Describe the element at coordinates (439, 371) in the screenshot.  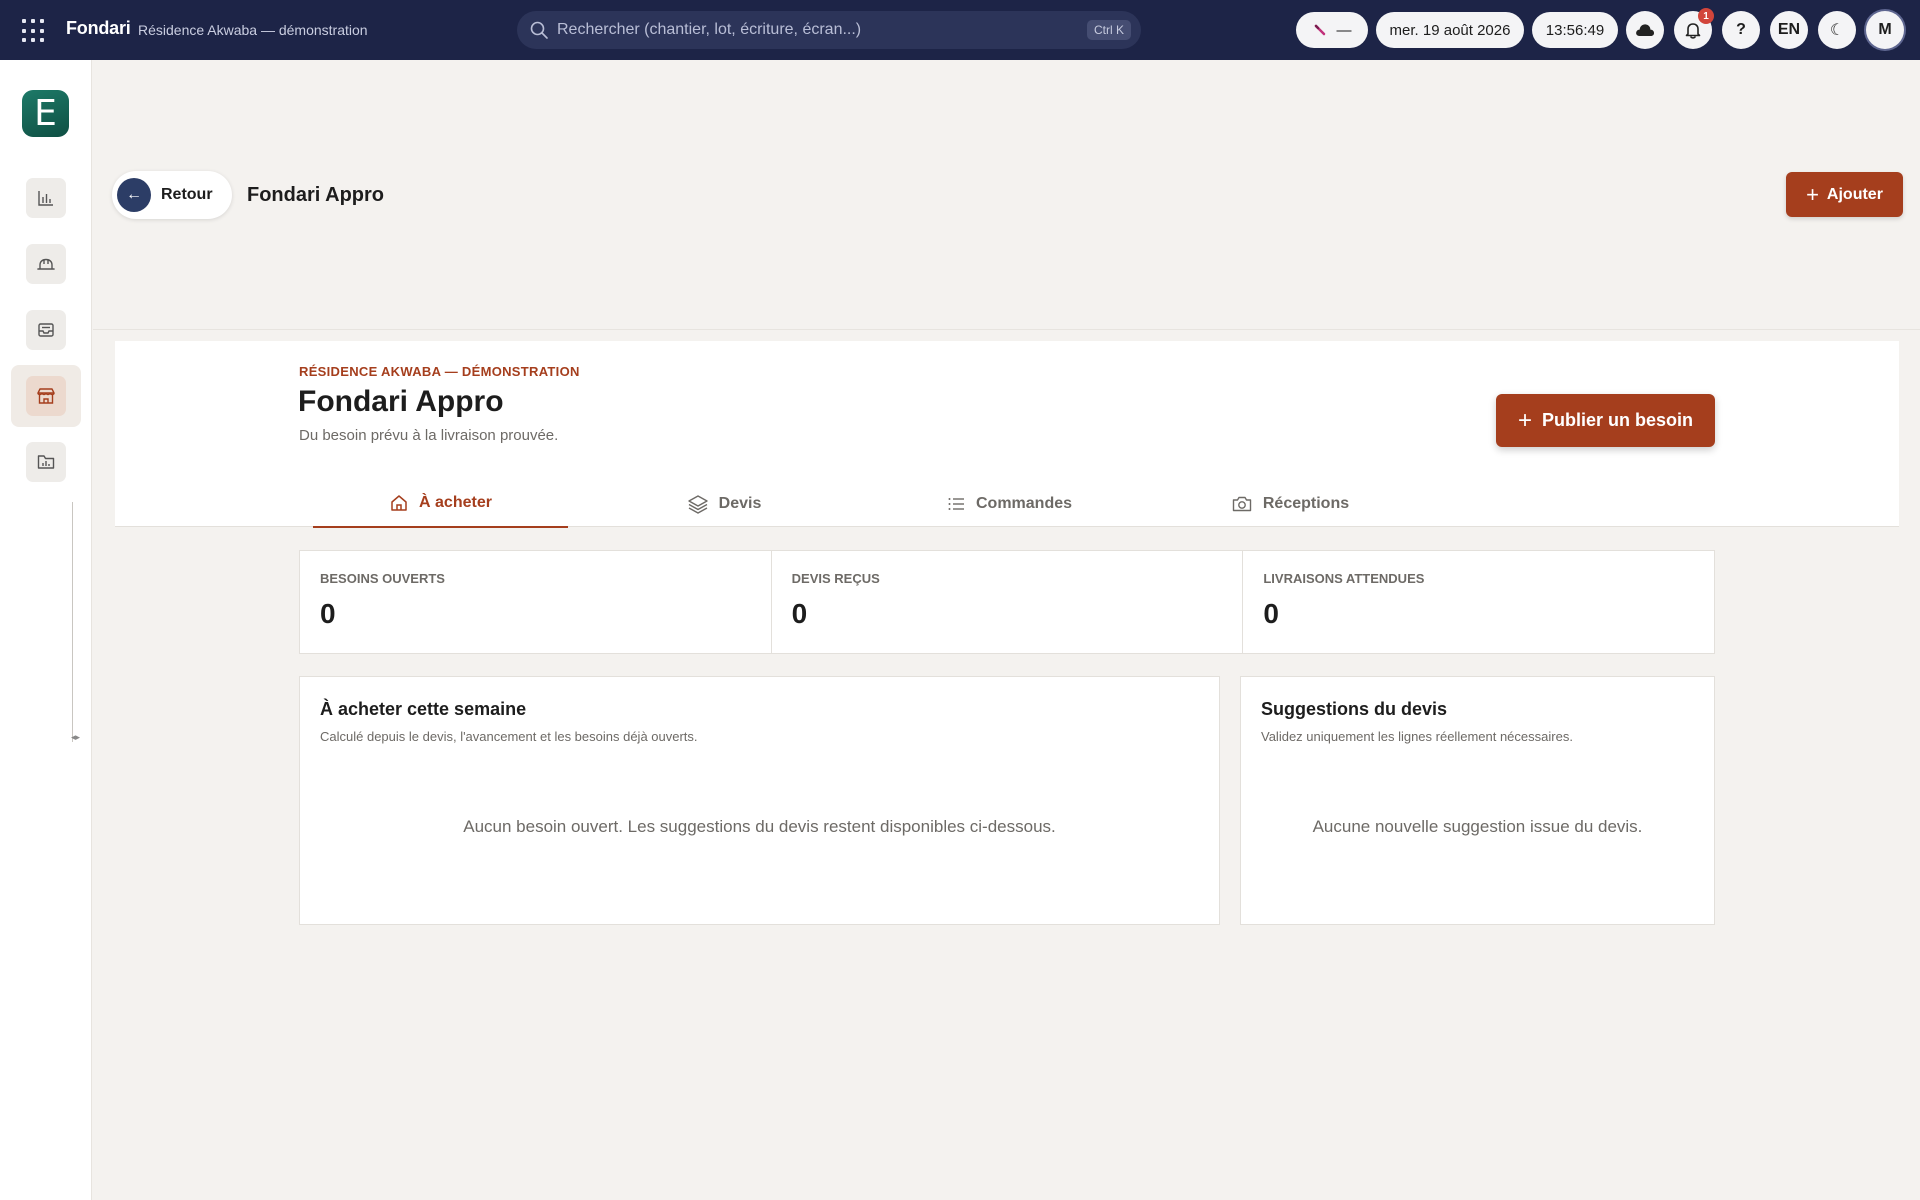
I see `project-eyebrow: RÉSIDENCE AKWABA — DÉMONSTRATION` at that location.